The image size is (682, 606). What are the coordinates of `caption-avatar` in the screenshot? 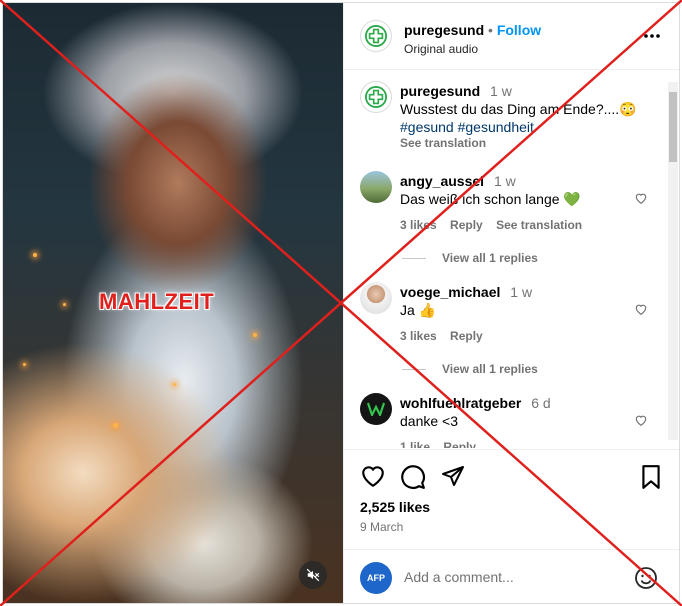 It's located at (376, 97).